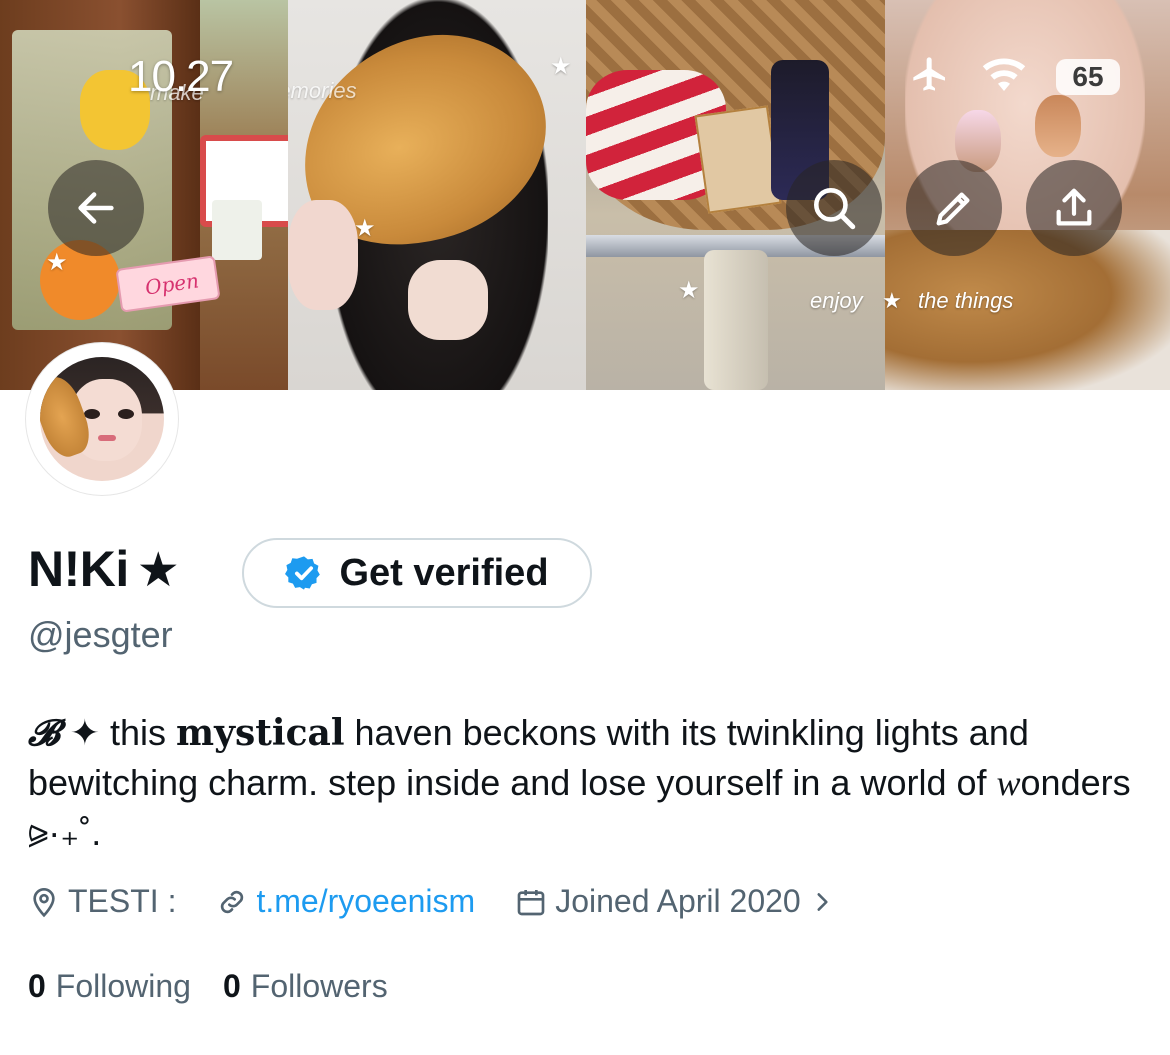 The width and height of the screenshot is (1170, 1055). I want to click on followers-label: Followers, so click(319, 986).